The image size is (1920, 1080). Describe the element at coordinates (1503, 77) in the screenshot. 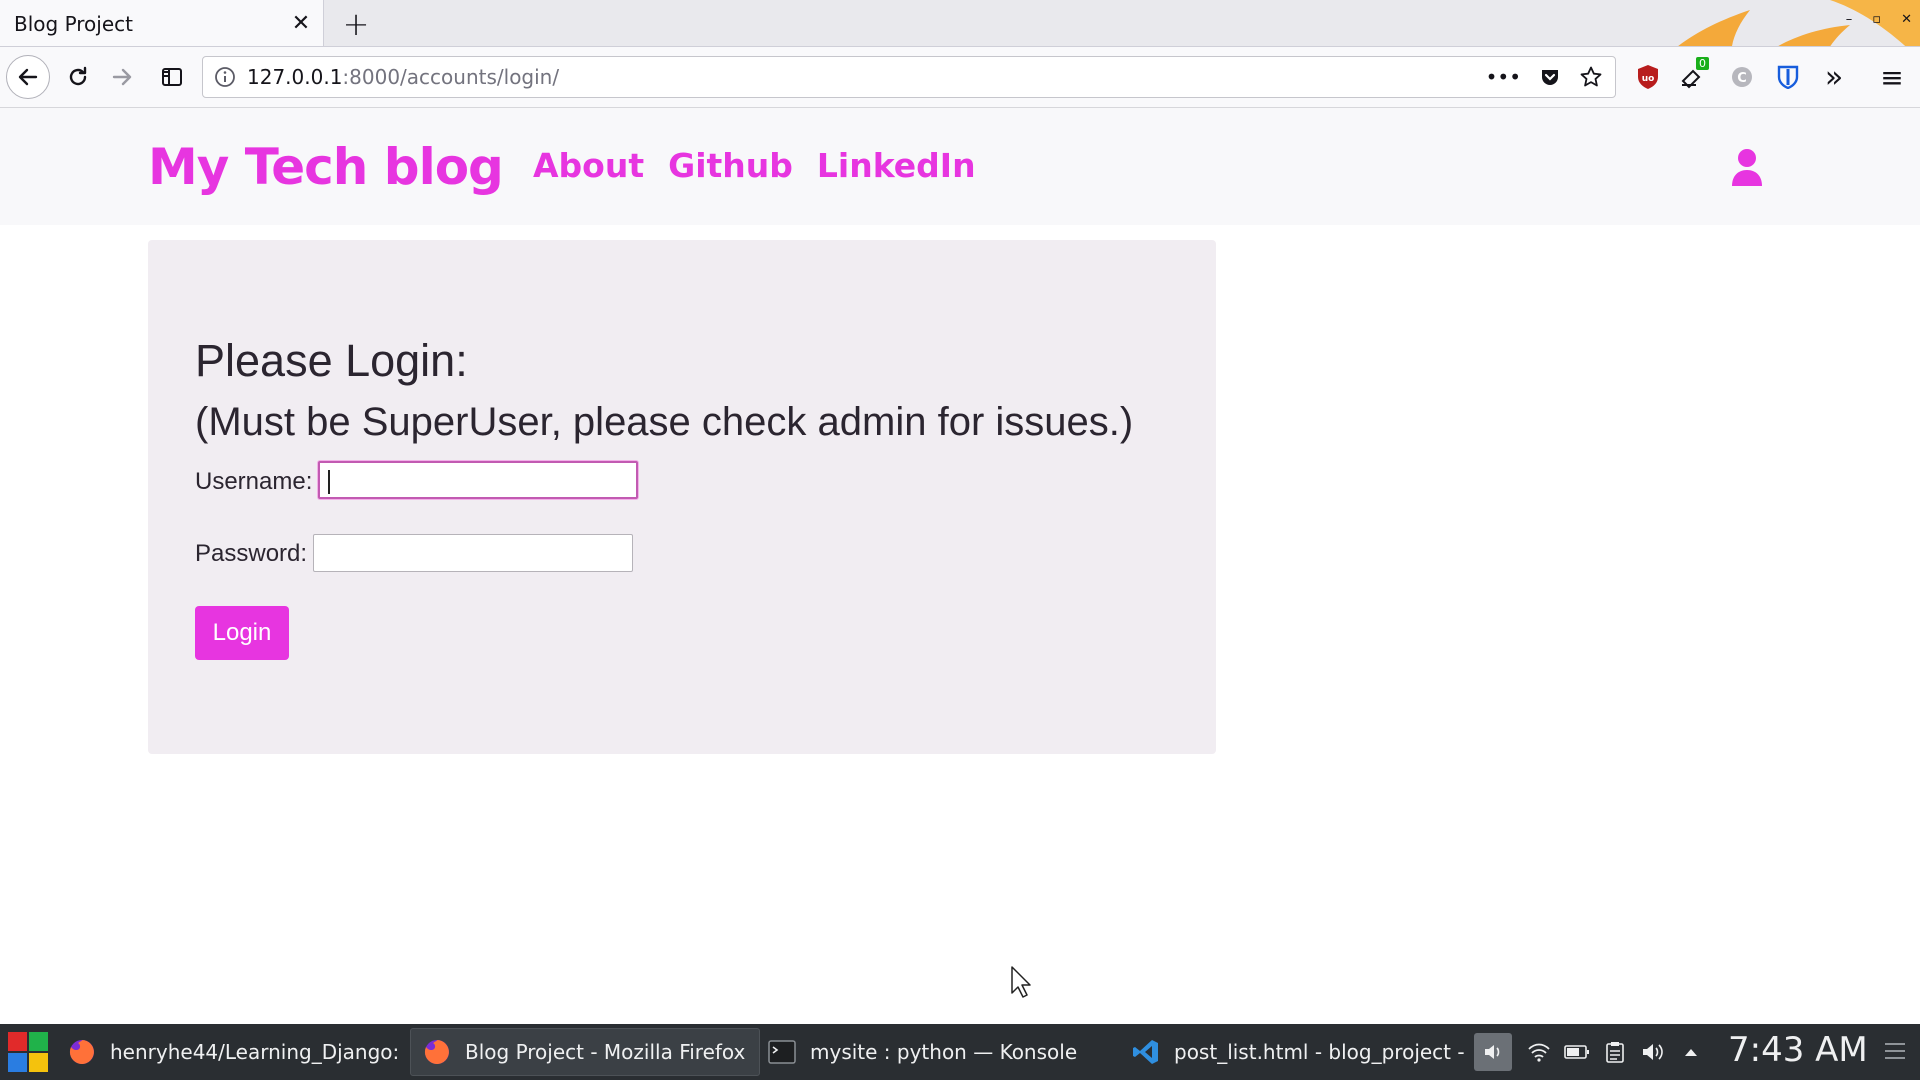

I see `page-actions-icon: •••` at that location.